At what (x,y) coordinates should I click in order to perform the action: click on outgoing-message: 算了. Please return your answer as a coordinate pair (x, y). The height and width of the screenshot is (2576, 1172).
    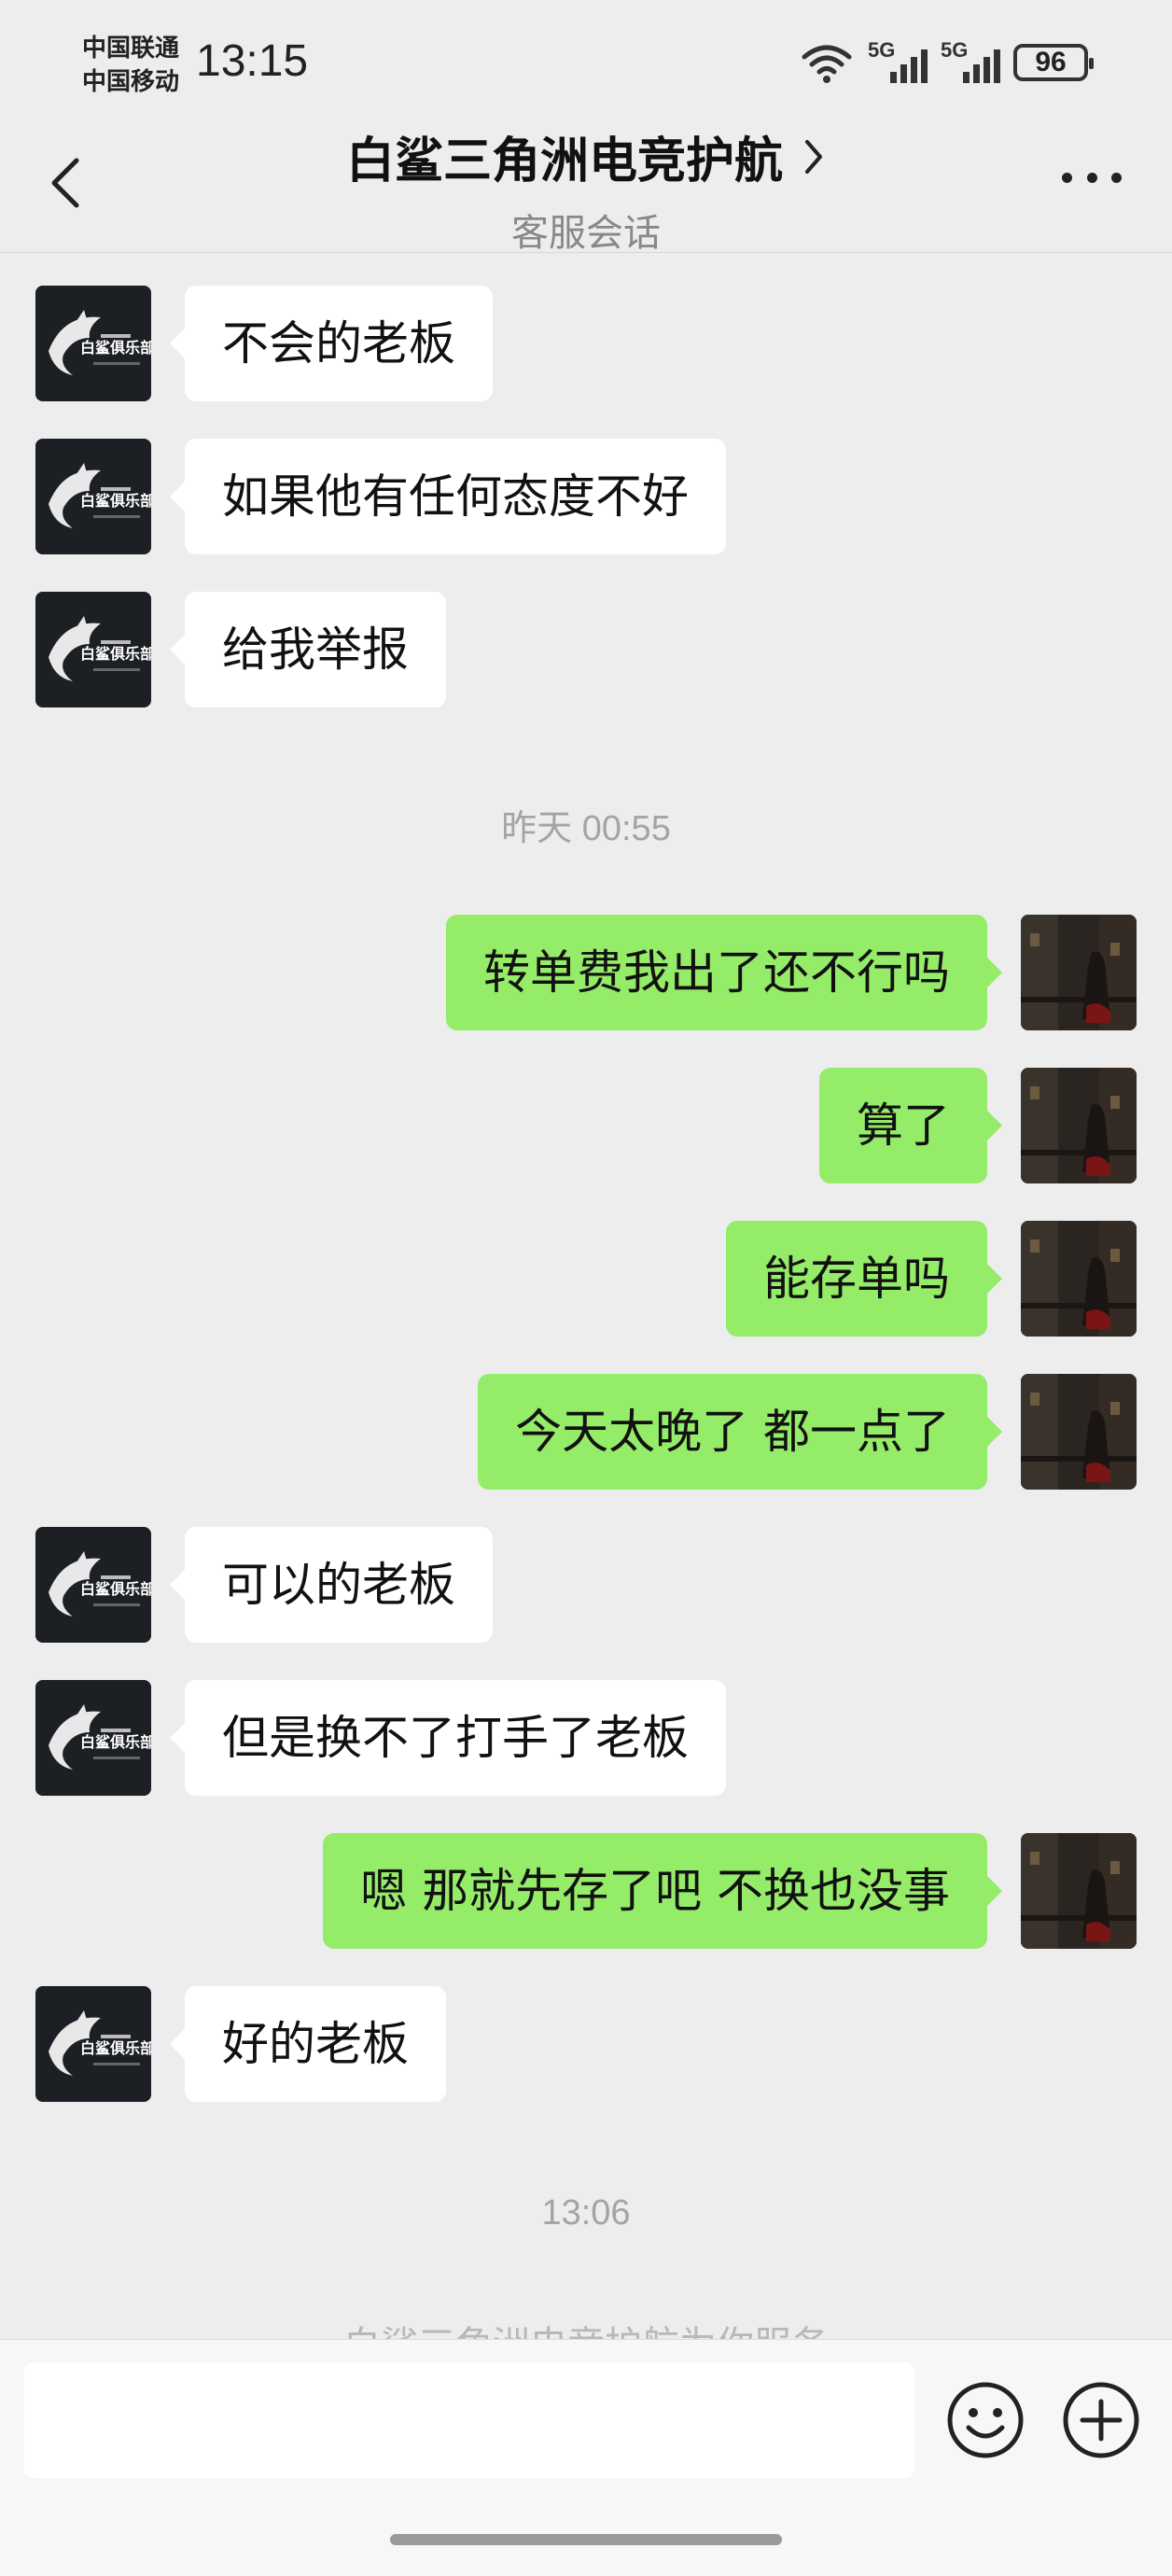
    Looking at the image, I should click on (586, 1125).